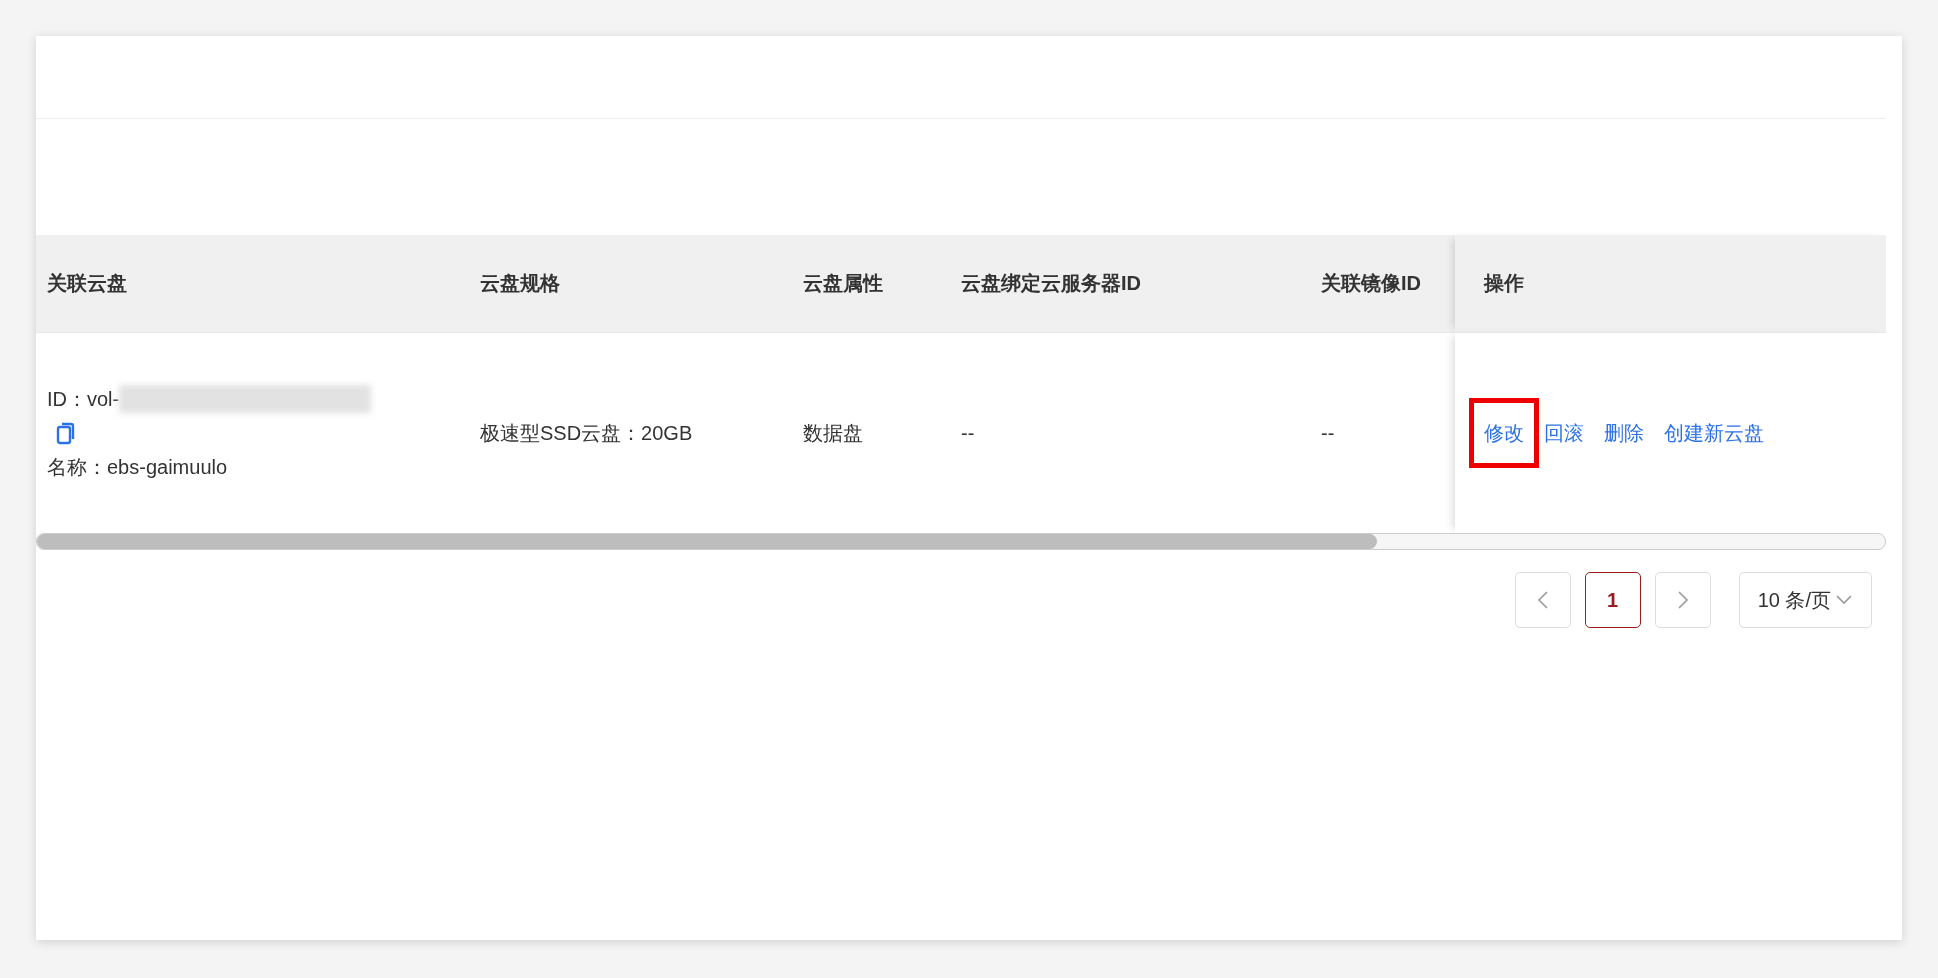 Image resolution: width=1938 pixels, height=978 pixels. I want to click on table-cell-text: 极速型SSD云盘：20GB, so click(587, 433).